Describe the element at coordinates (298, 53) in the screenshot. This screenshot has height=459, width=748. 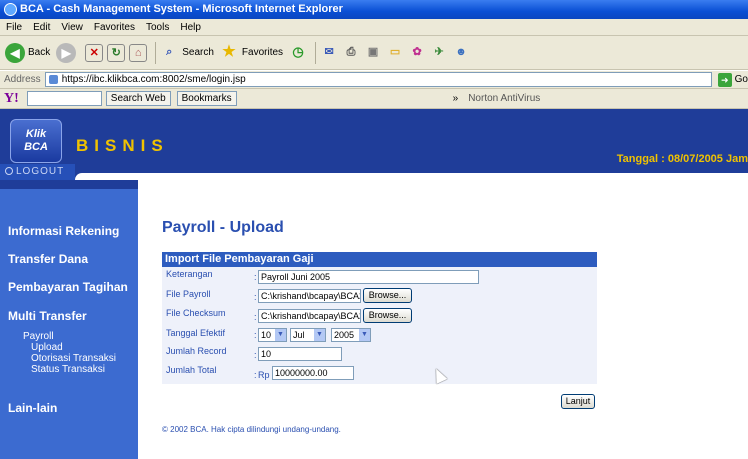
I see `history-icon: ◷` at that location.